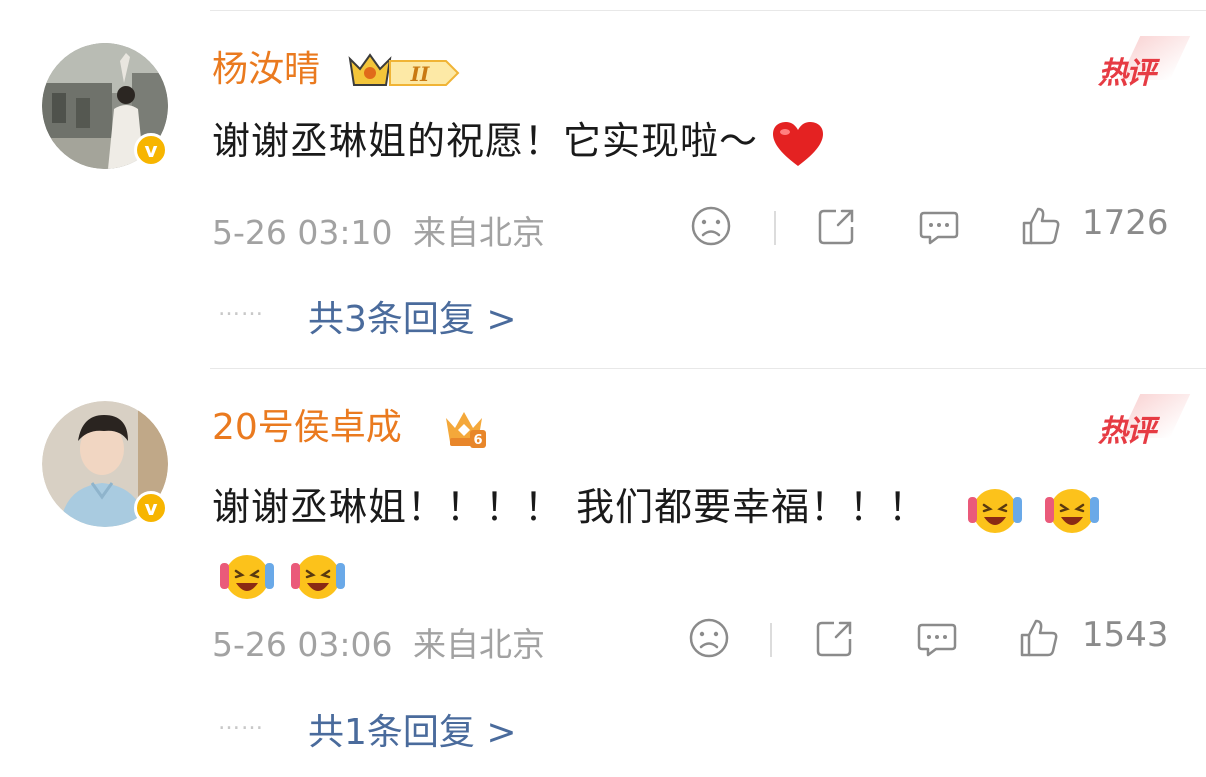 The image size is (1206, 777). Describe the element at coordinates (485, 141) in the screenshot. I see `comment-text-content: 谢谢丞琳姐的祝愿！它实现啦～` at that location.